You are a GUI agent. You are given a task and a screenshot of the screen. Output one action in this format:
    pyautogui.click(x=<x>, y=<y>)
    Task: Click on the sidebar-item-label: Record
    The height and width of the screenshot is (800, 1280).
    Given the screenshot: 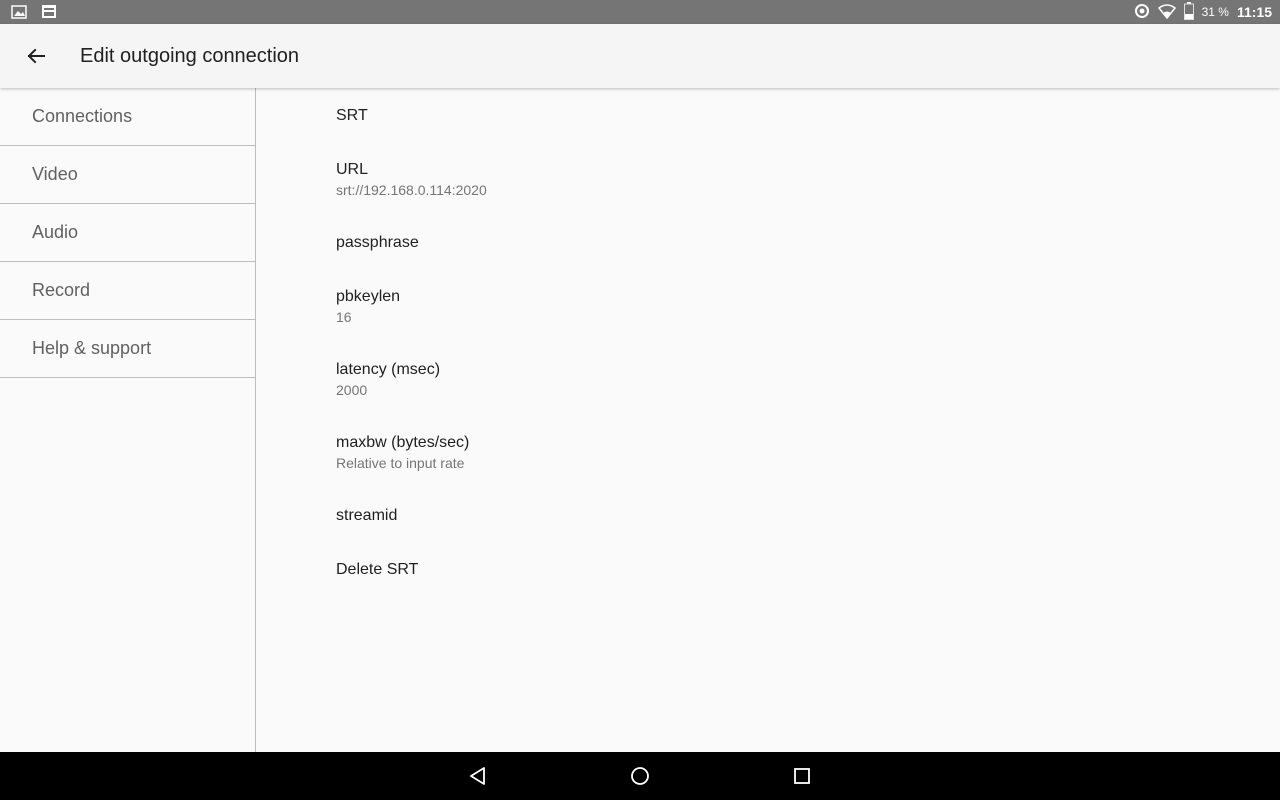 What is the action you would take?
    pyautogui.click(x=61, y=290)
    